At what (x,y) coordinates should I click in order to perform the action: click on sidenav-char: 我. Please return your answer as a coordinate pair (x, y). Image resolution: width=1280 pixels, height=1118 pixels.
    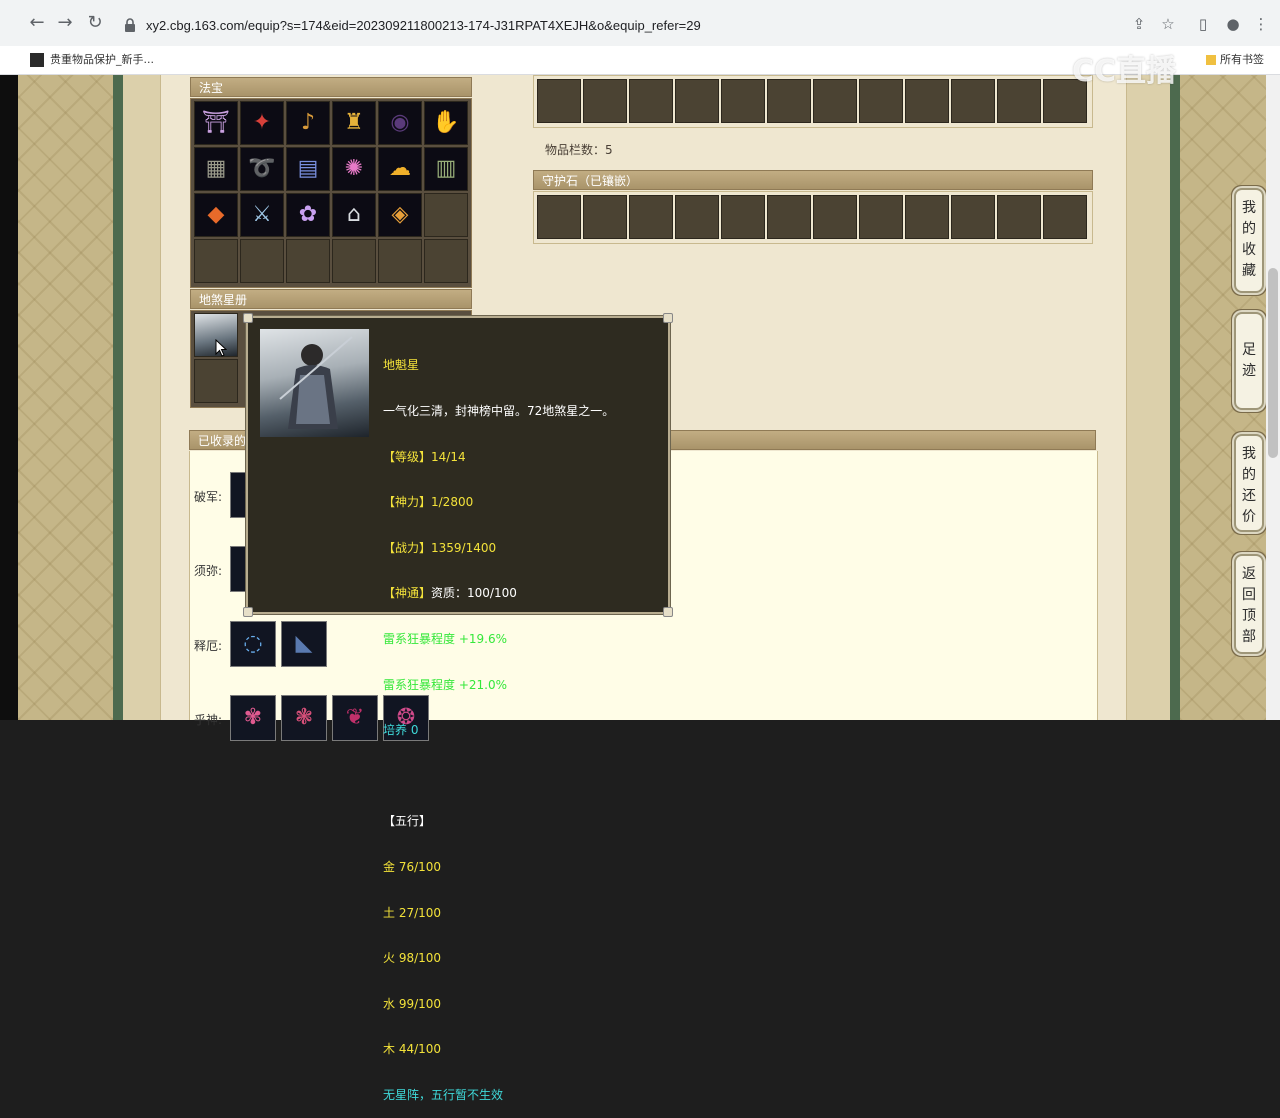
    Looking at the image, I should click on (1249, 454).